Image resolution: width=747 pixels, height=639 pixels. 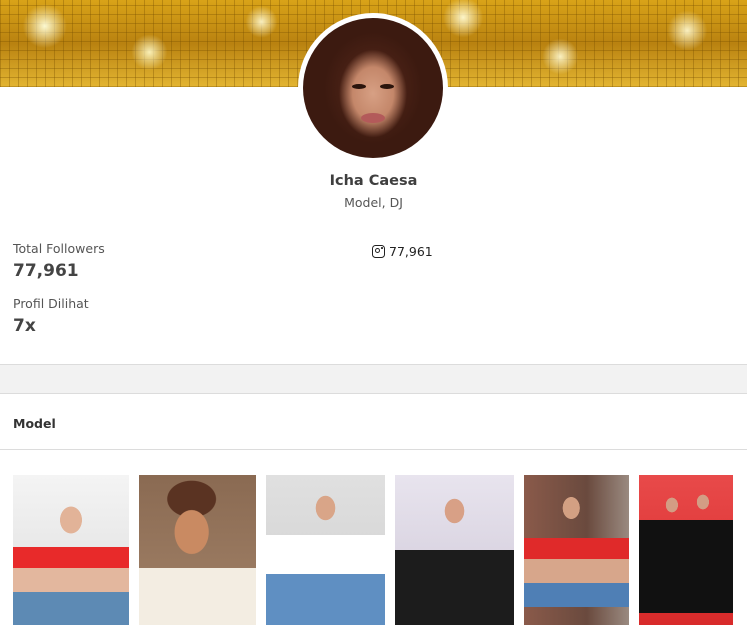 What do you see at coordinates (411, 251) in the screenshot?
I see `instagram-count: 77,961` at bounding box center [411, 251].